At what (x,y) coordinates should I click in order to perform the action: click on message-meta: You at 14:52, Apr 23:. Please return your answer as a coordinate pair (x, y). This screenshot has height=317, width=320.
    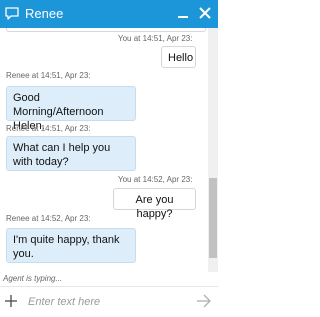
    Looking at the image, I should click on (155, 179).